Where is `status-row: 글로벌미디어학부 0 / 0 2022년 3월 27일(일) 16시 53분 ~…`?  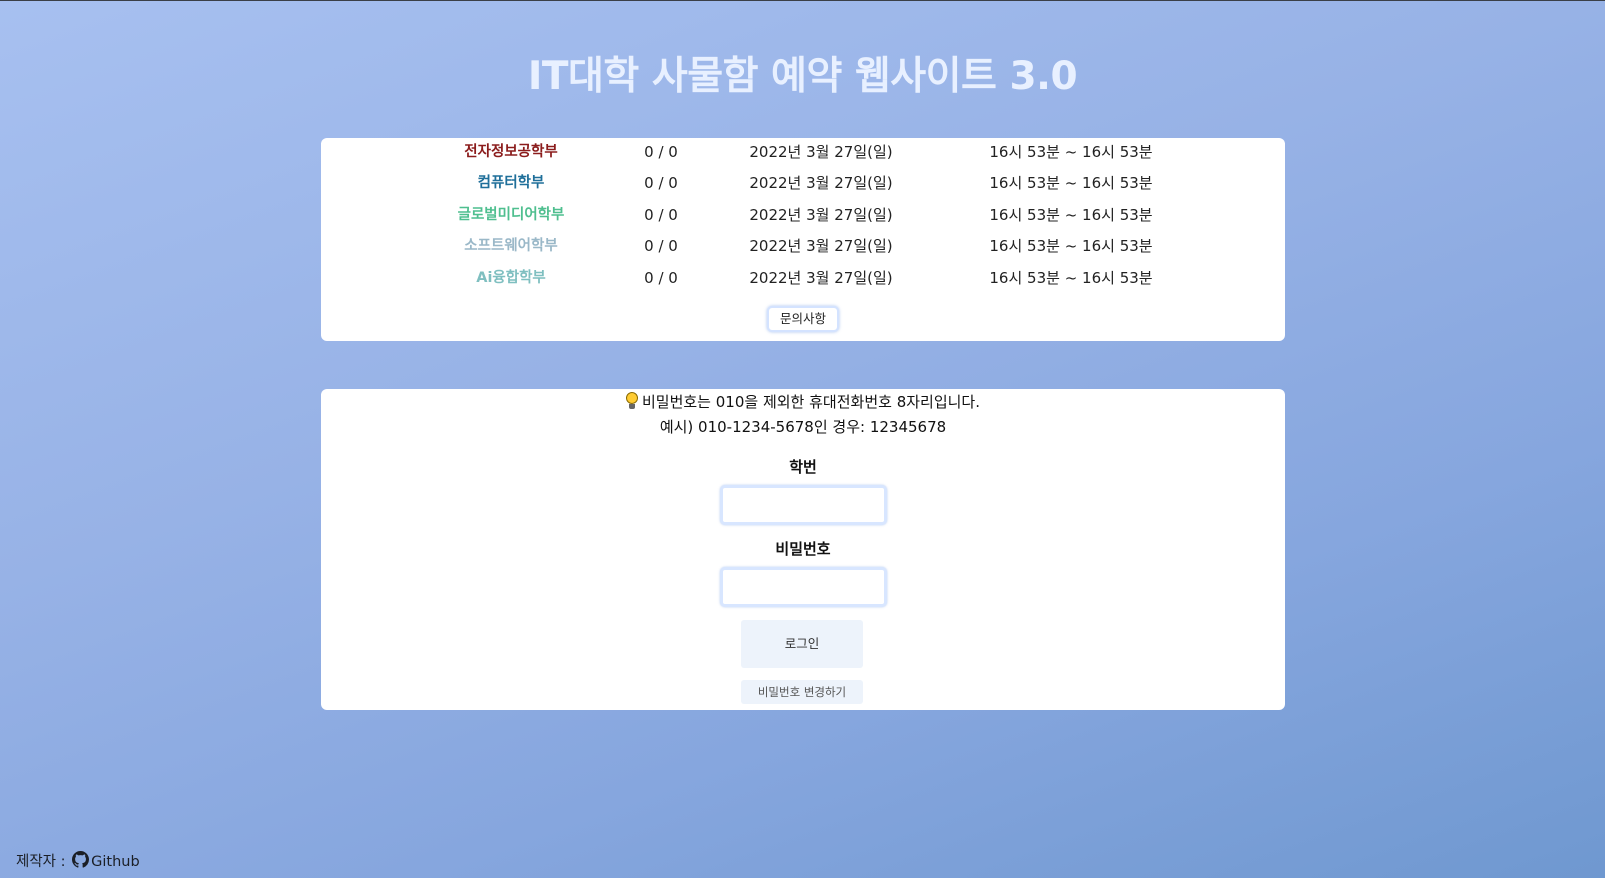
status-row: 글로벌미디어학부 0 / 0 2022년 3월 27일(일) 16시 53분 ~… is located at coordinates (803, 215).